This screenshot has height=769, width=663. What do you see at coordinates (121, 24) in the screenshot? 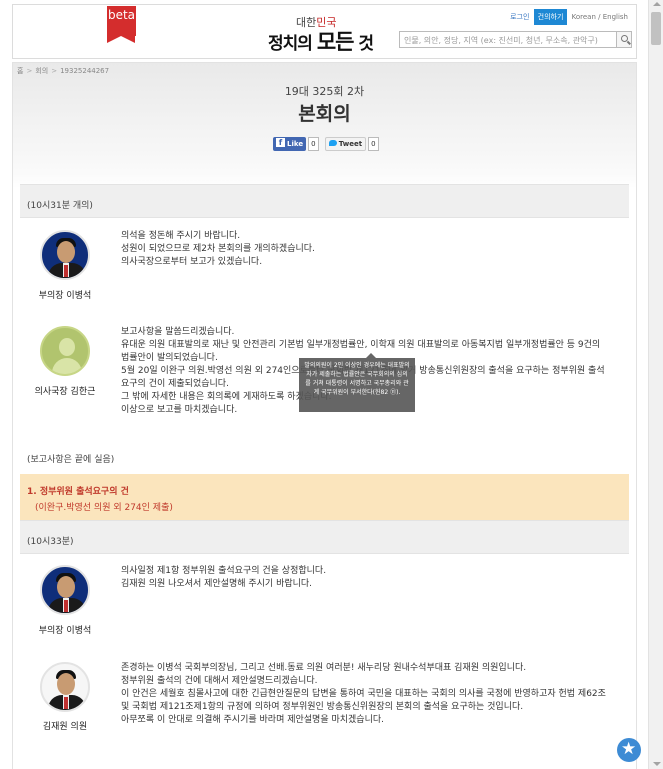
I see `beta-badge: beta` at bounding box center [121, 24].